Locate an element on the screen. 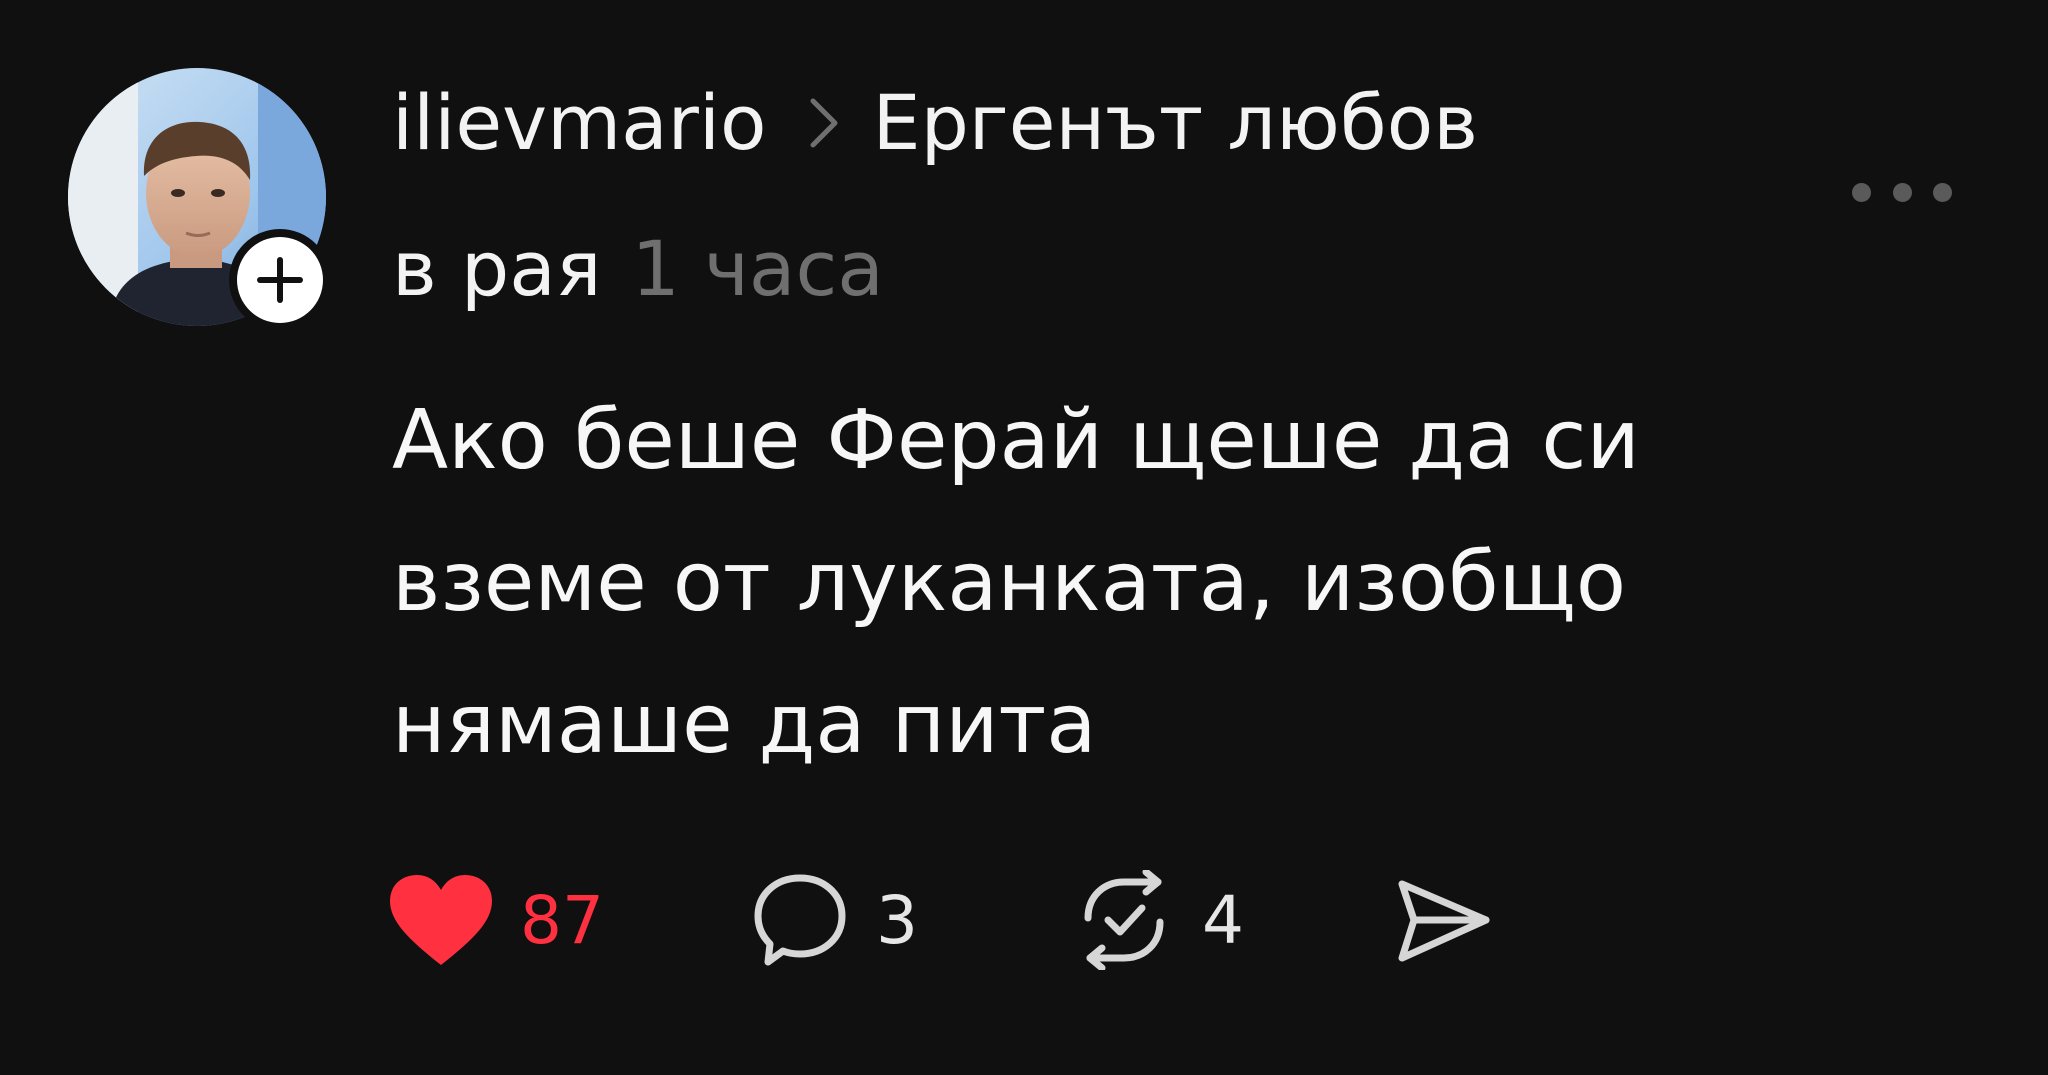 The height and width of the screenshot is (1075, 2048). follow-button is located at coordinates (280, 280).